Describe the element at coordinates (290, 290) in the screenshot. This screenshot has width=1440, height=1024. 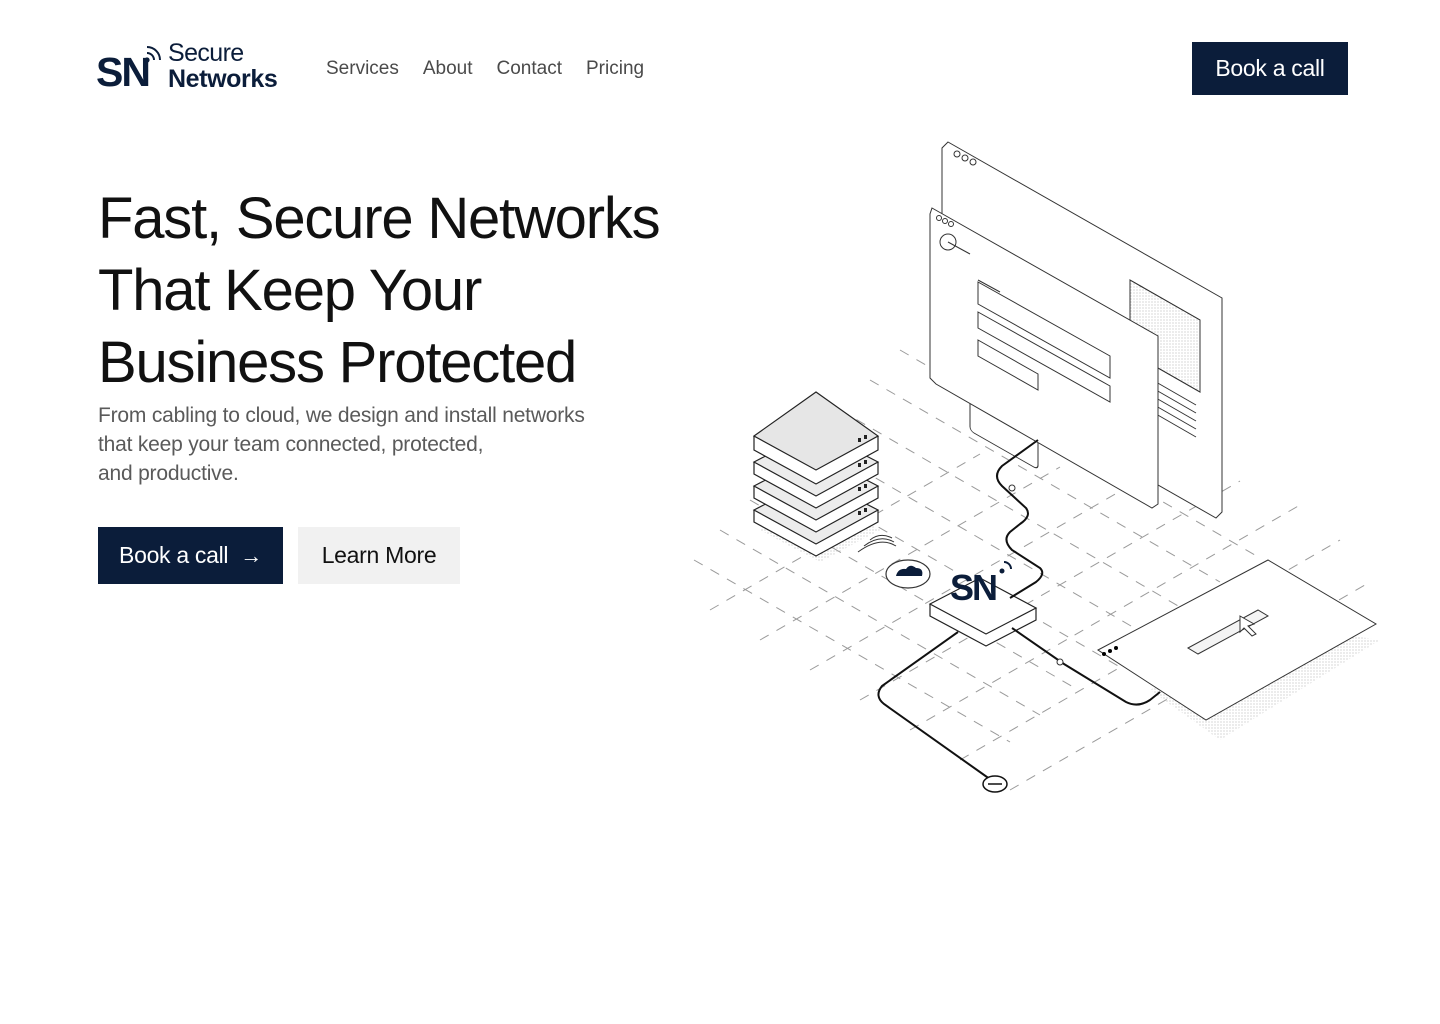
I see `hero-title-line: That Keep Your` at that location.